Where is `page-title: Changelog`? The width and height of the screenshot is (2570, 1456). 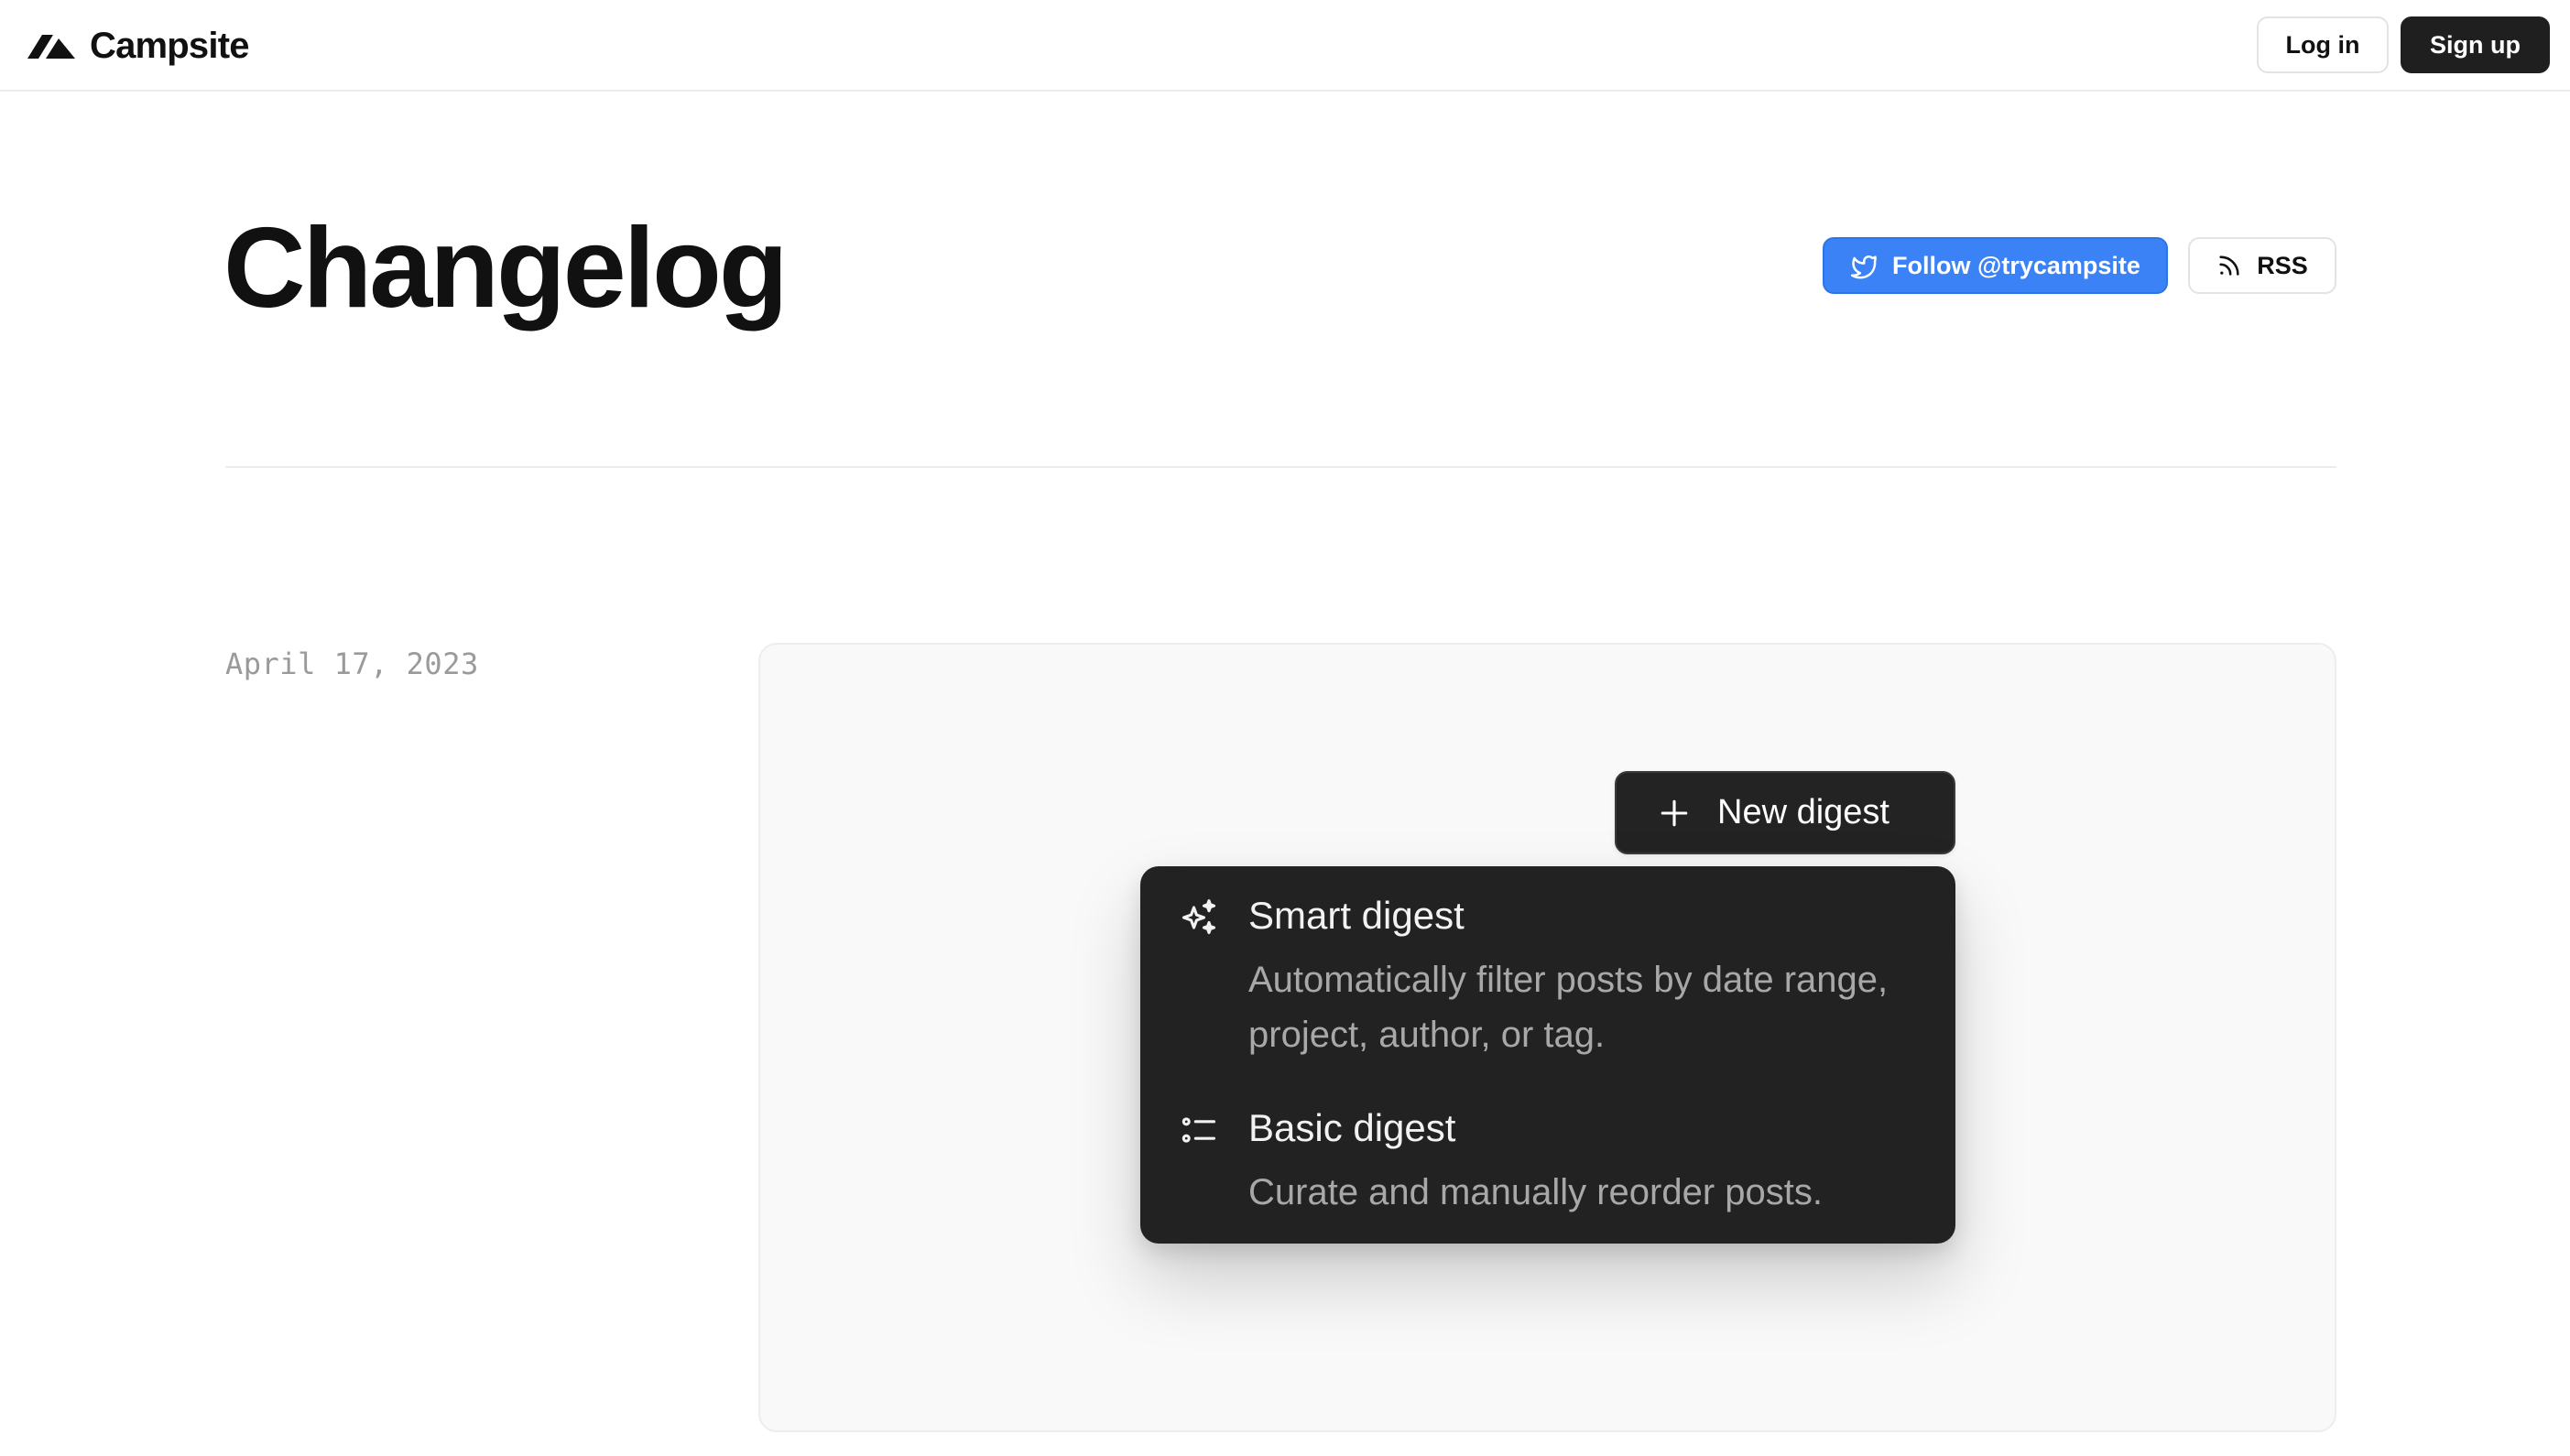
page-title: Changelog is located at coordinates (506, 268).